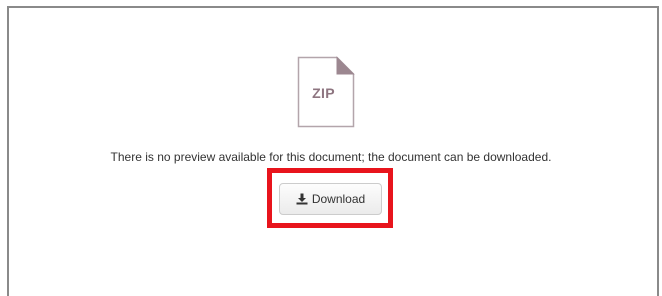  I want to click on file-type-label: ZIP, so click(323, 93).